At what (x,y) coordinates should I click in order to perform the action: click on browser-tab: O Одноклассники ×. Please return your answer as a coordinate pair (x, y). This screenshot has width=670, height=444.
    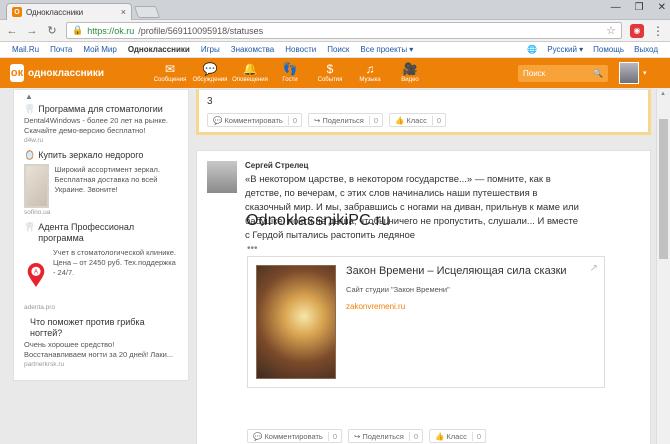
    Looking at the image, I should click on (69, 11).